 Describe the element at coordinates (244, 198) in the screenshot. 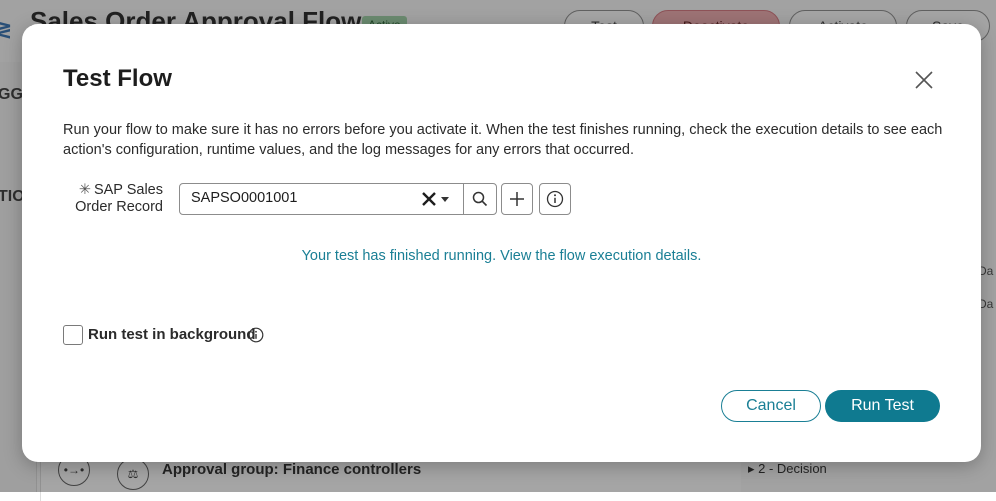

I see `record-value: SAPSO0001001` at that location.